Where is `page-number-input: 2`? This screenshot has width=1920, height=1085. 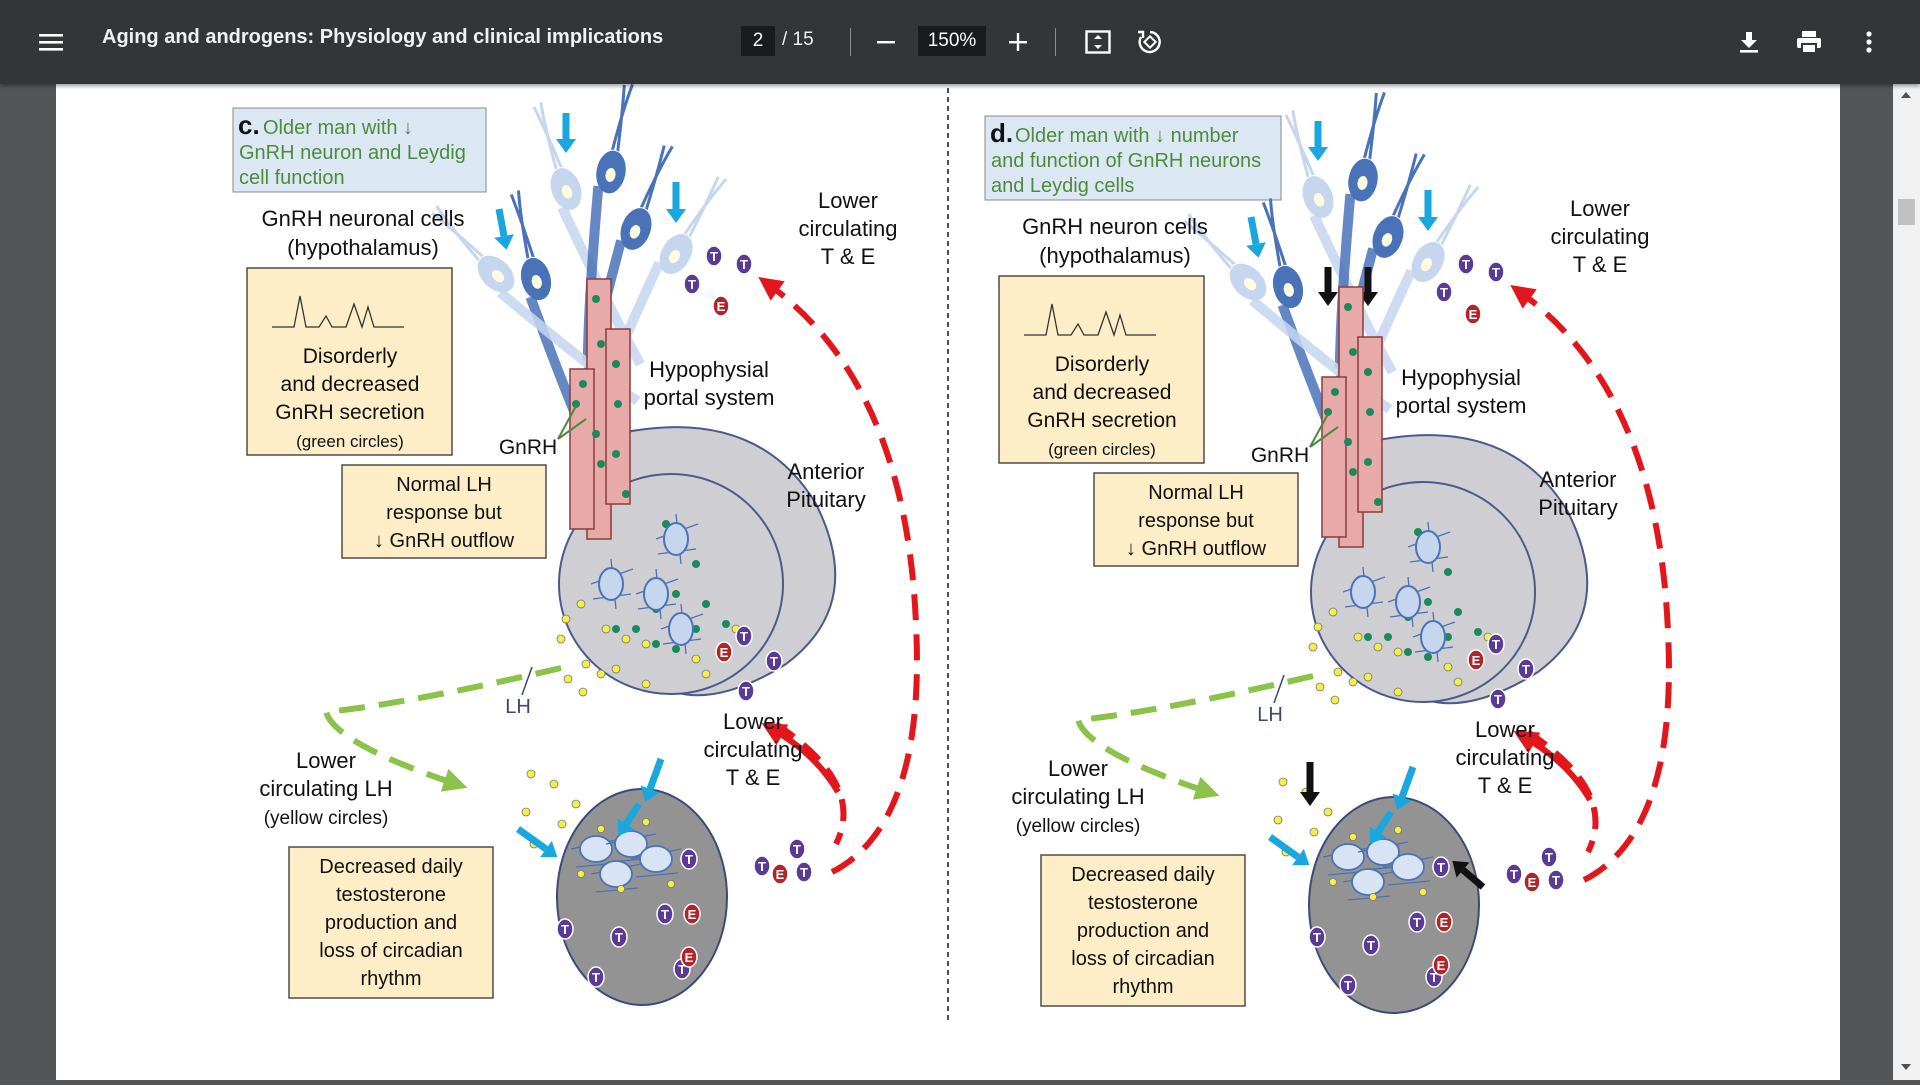 page-number-input: 2 is located at coordinates (758, 41).